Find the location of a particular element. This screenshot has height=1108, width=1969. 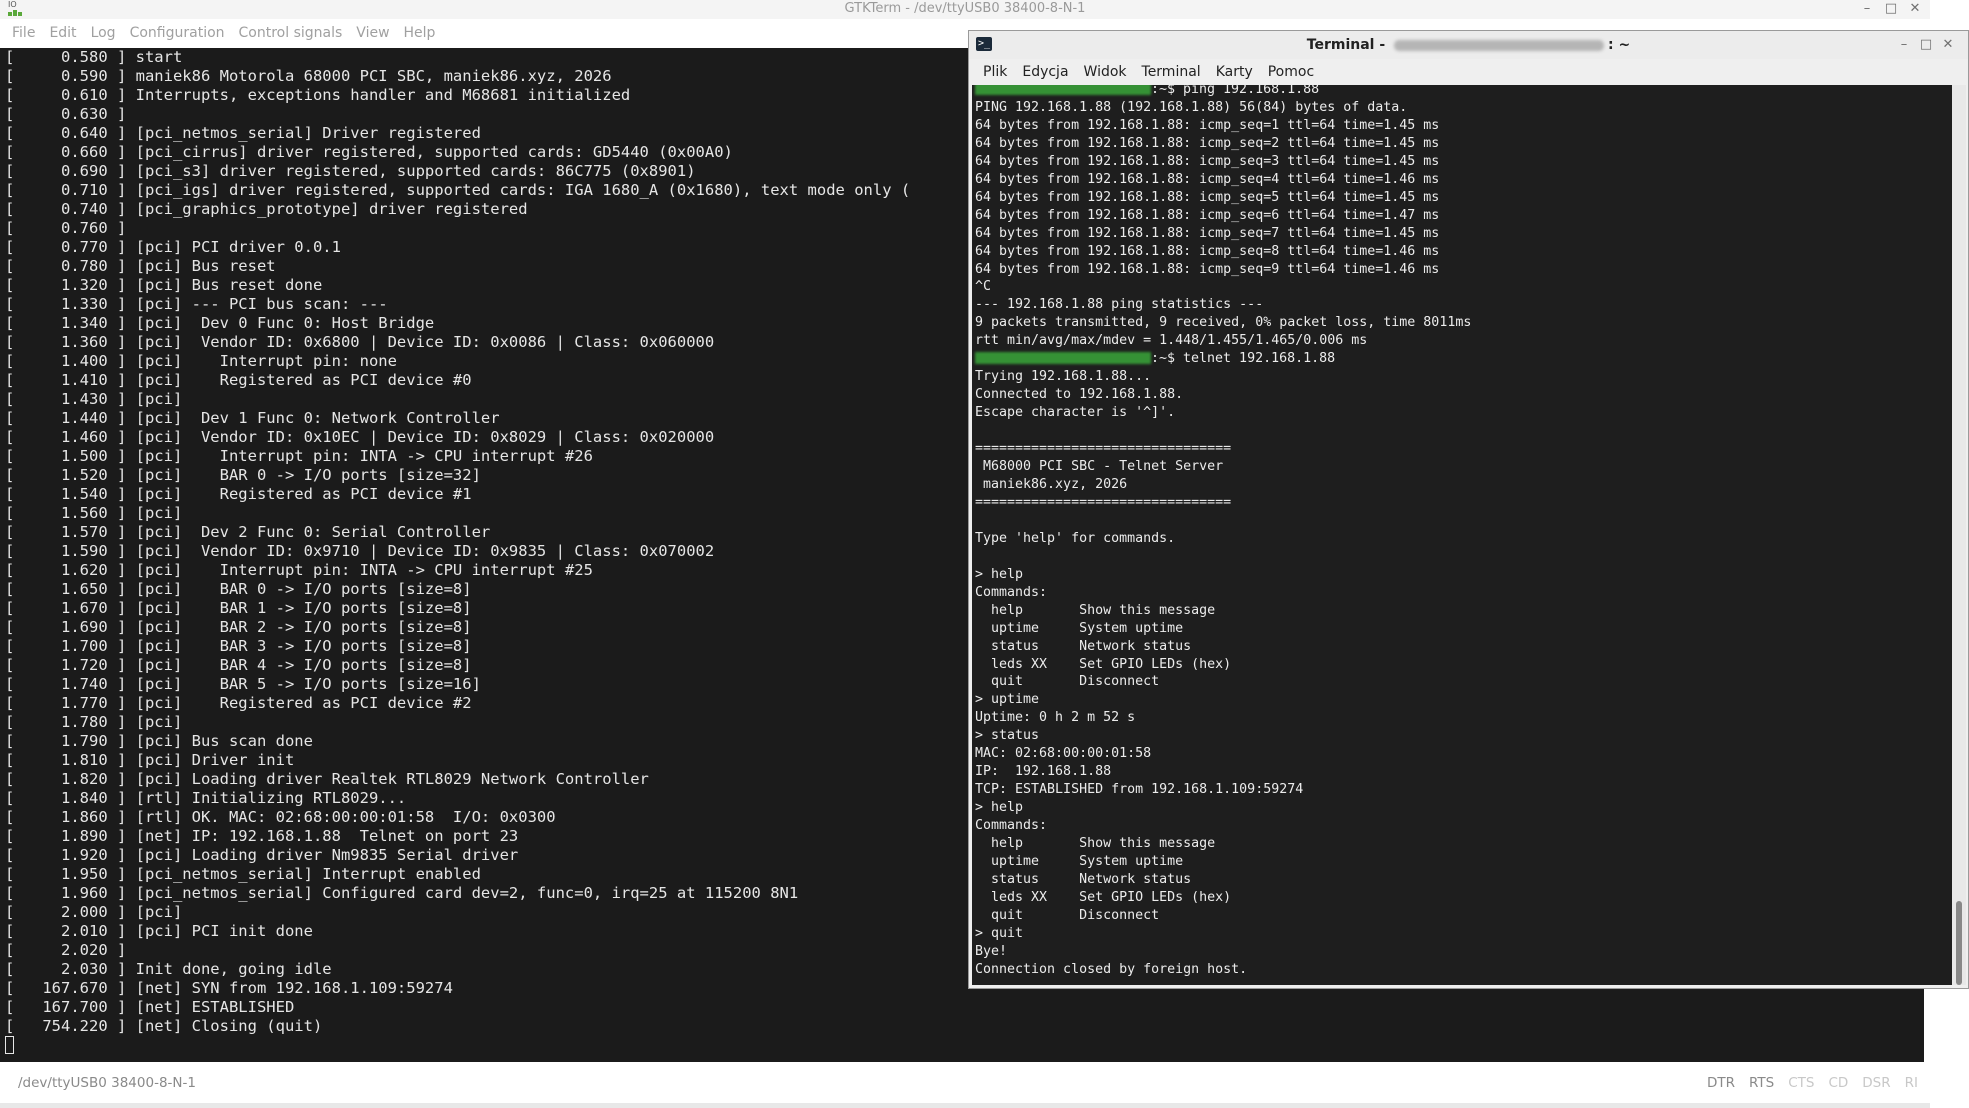

gtkterm-window-title: GTKTerm - /dev/ttyUSB0 38400-8-N-1 is located at coordinates (965, 8).